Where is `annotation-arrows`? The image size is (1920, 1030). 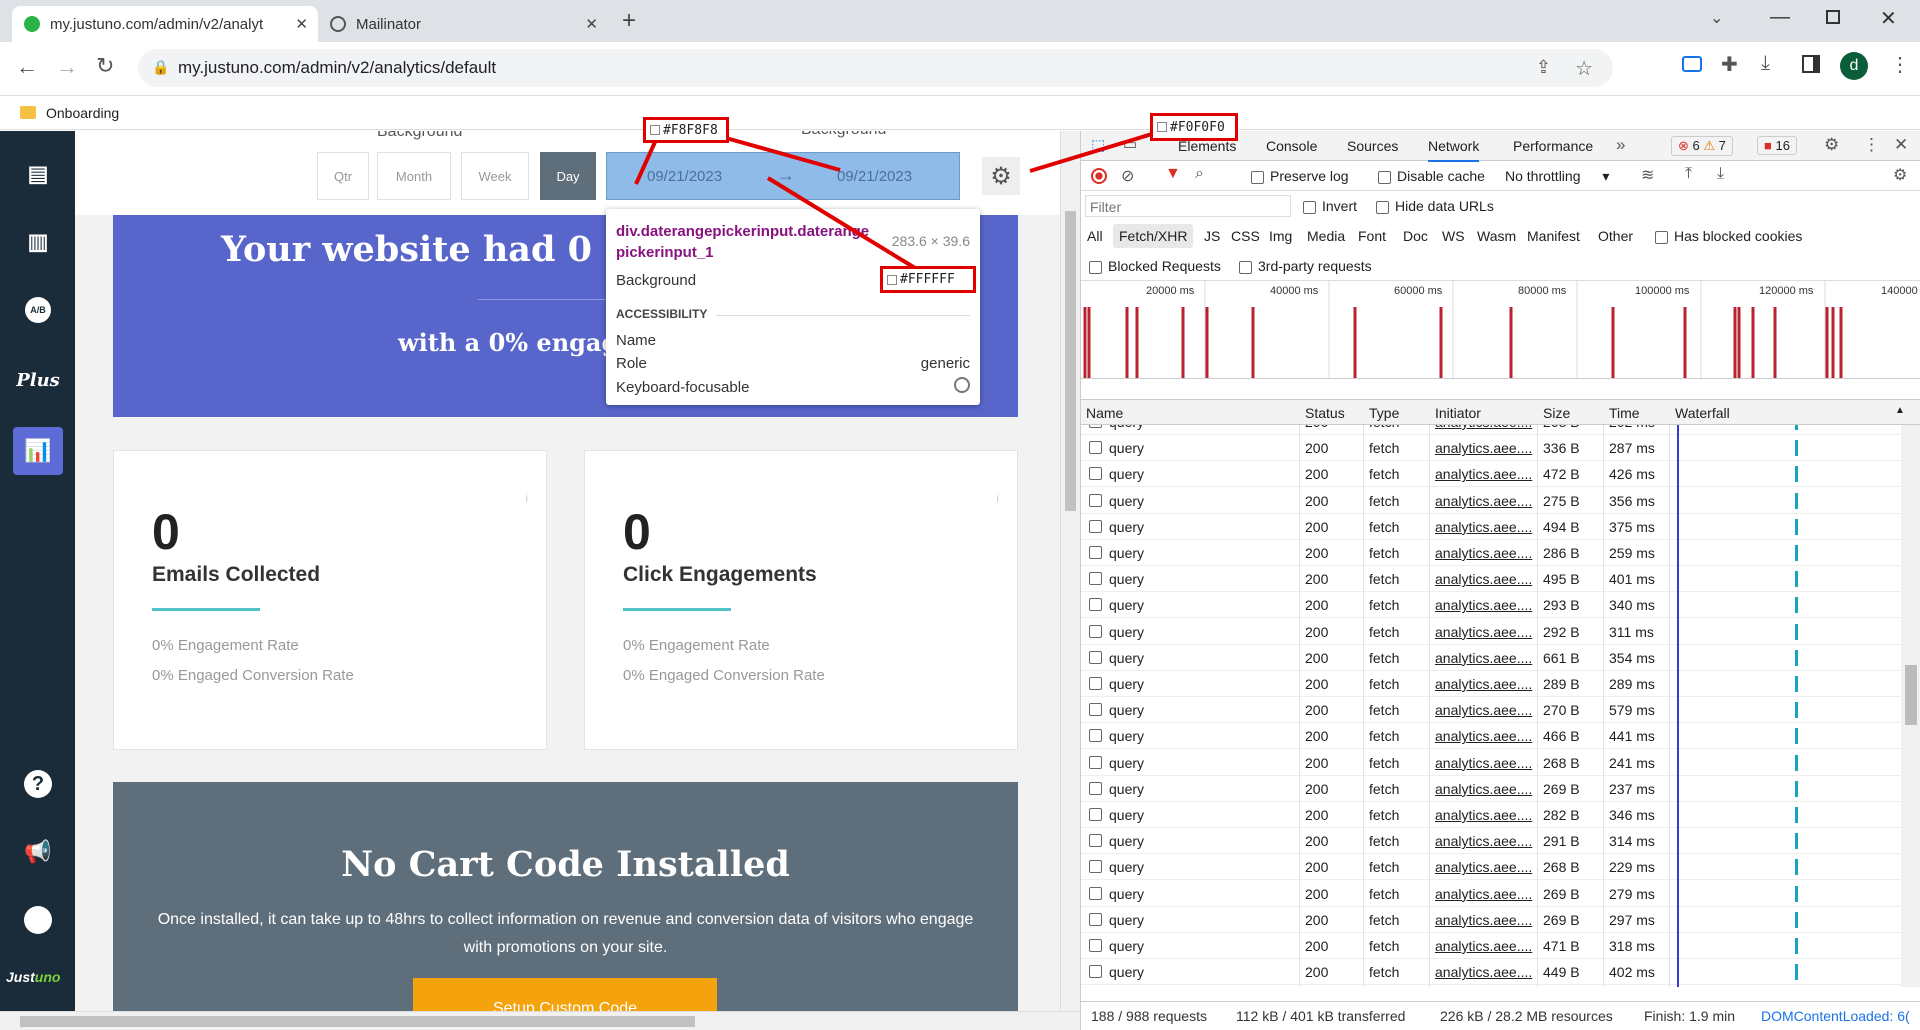
annotation-arrows is located at coordinates (893, 200).